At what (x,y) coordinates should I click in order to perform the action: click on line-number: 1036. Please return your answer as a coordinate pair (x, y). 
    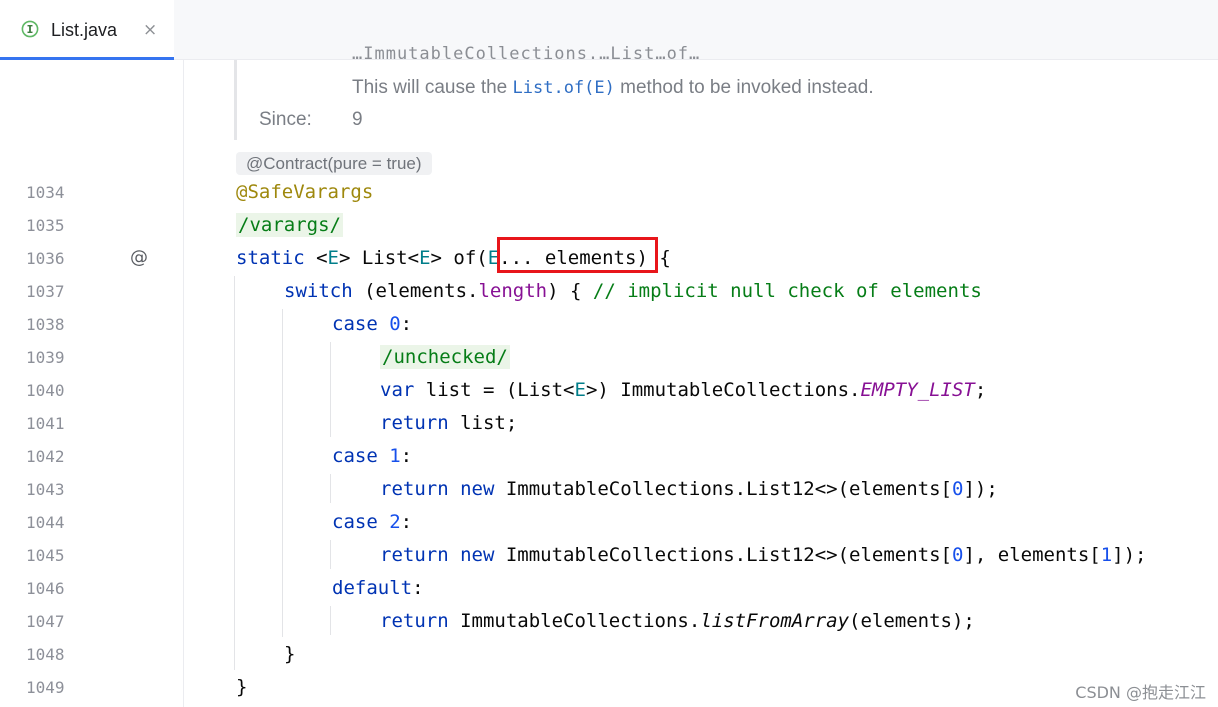
    Looking at the image, I should click on (45, 258).